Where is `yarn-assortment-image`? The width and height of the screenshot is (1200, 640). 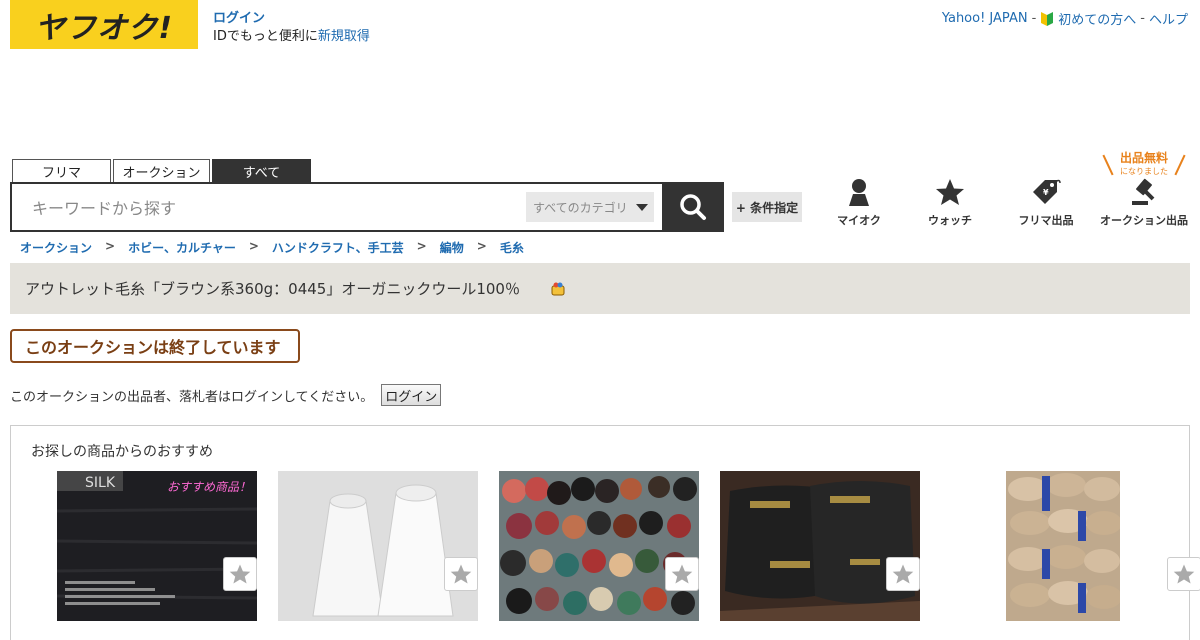
yarn-assortment-image is located at coordinates (599, 546).